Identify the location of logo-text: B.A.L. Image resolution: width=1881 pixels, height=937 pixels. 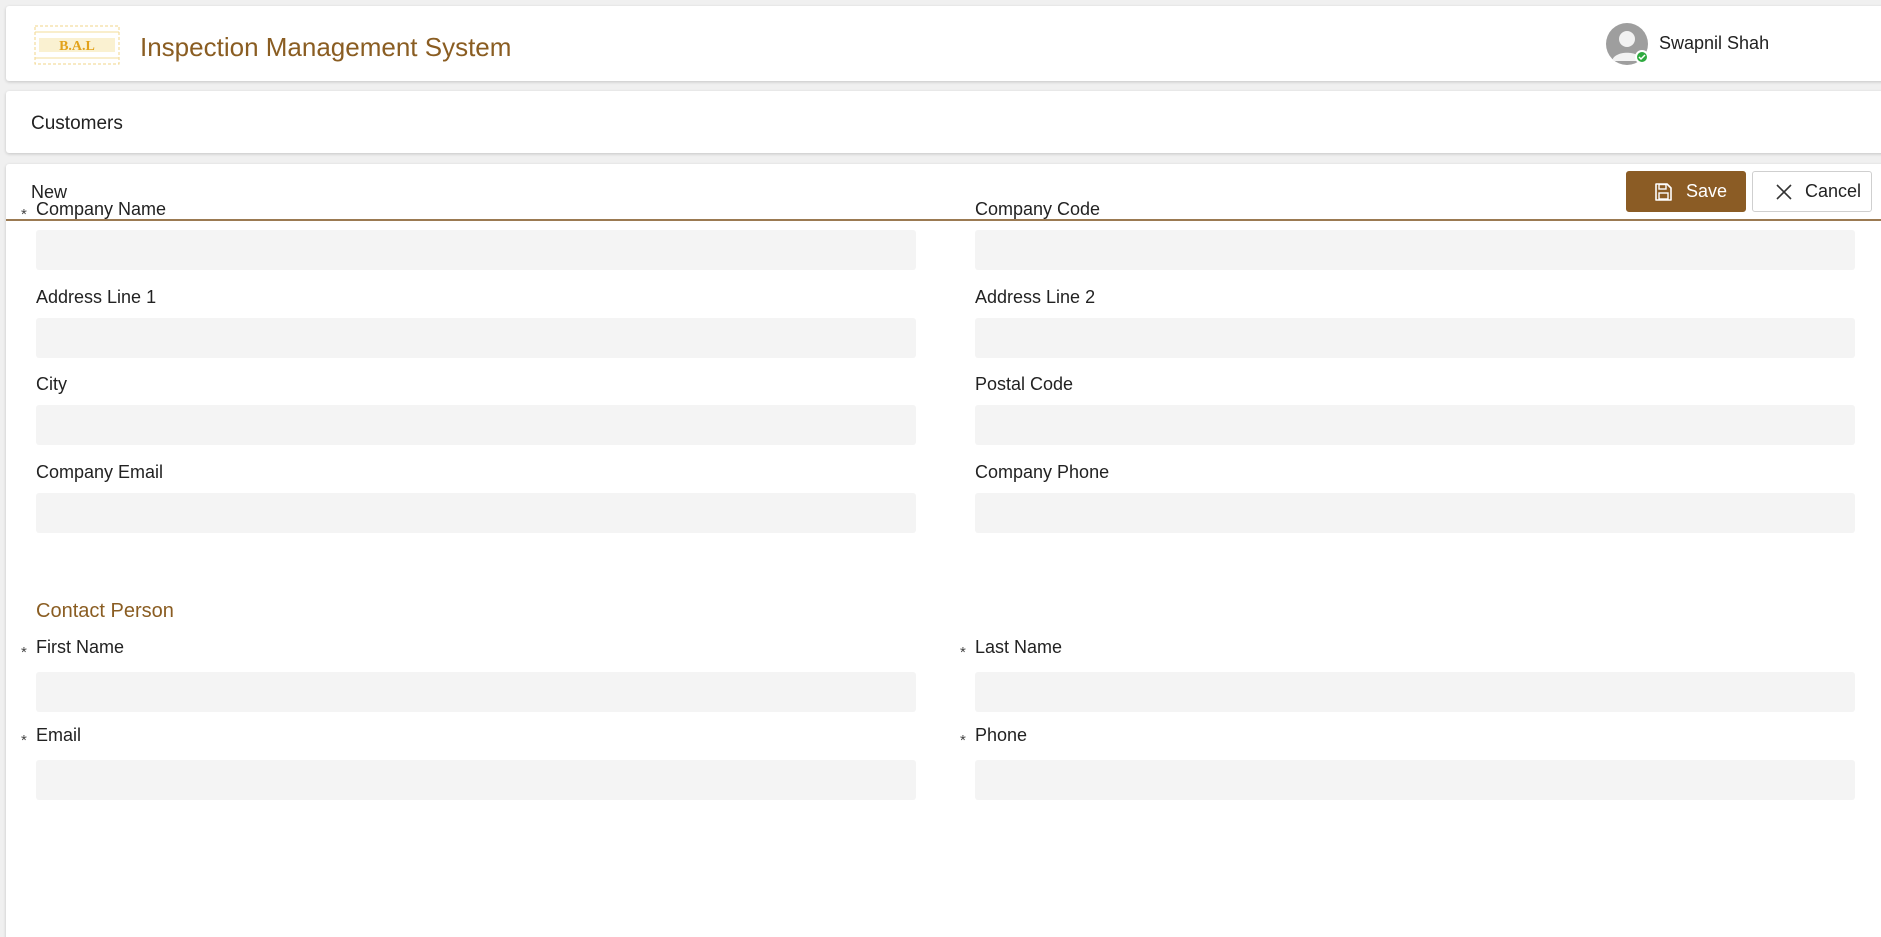
(77, 46).